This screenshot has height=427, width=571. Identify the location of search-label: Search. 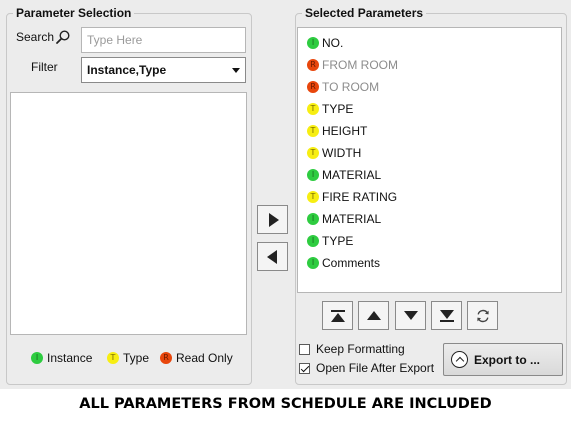
(35, 37).